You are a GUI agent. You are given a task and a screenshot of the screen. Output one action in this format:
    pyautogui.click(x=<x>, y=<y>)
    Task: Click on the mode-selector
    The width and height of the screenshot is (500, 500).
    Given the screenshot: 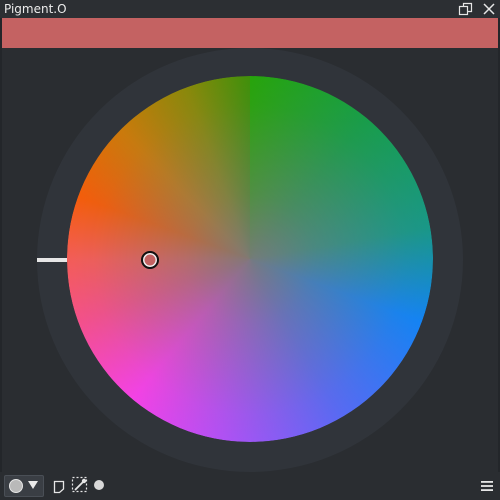 What is the action you would take?
    pyautogui.click(x=24, y=486)
    